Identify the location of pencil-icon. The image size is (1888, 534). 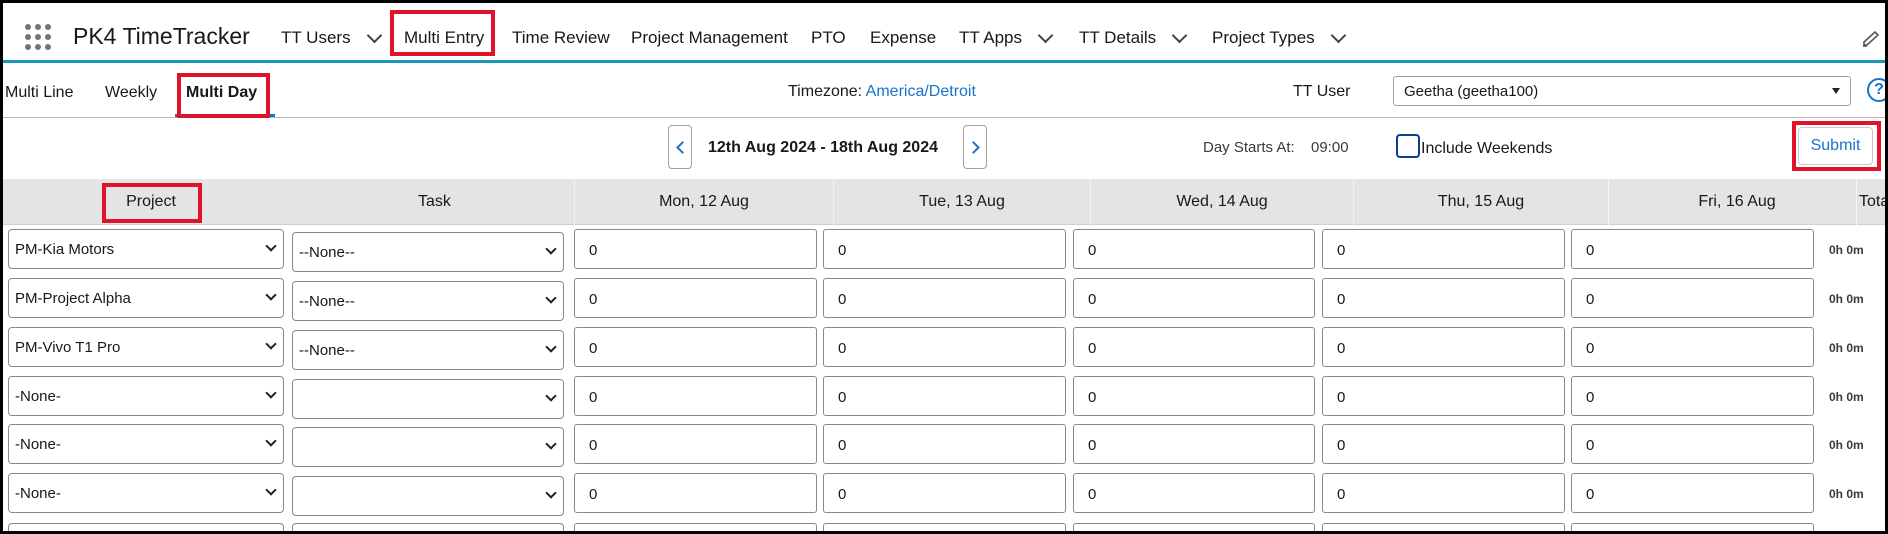
(1872, 39).